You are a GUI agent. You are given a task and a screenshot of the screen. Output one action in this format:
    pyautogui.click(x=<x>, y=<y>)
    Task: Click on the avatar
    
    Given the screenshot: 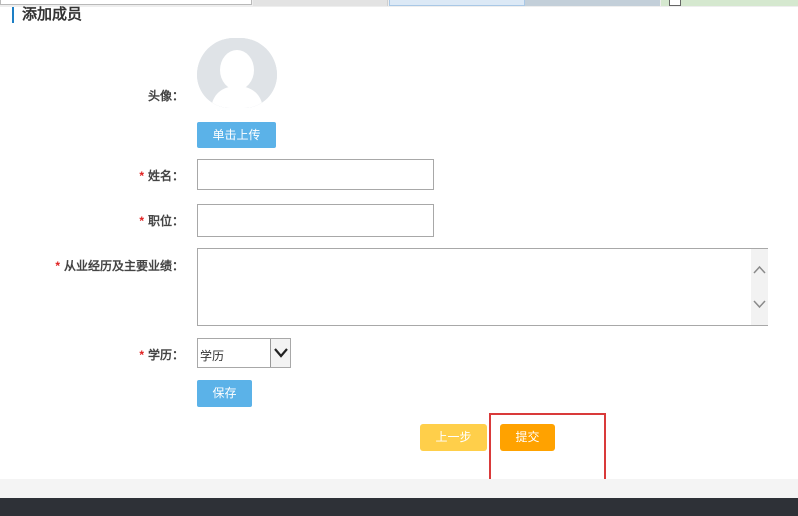 What is the action you would take?
    pyautogui.click(x=237, y=73)
    